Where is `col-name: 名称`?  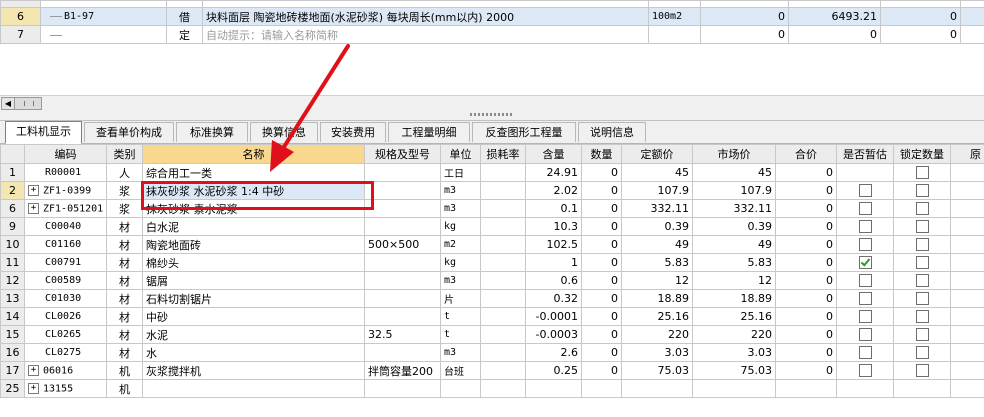
col-name: 名称 is located at coordinates (253, 154).